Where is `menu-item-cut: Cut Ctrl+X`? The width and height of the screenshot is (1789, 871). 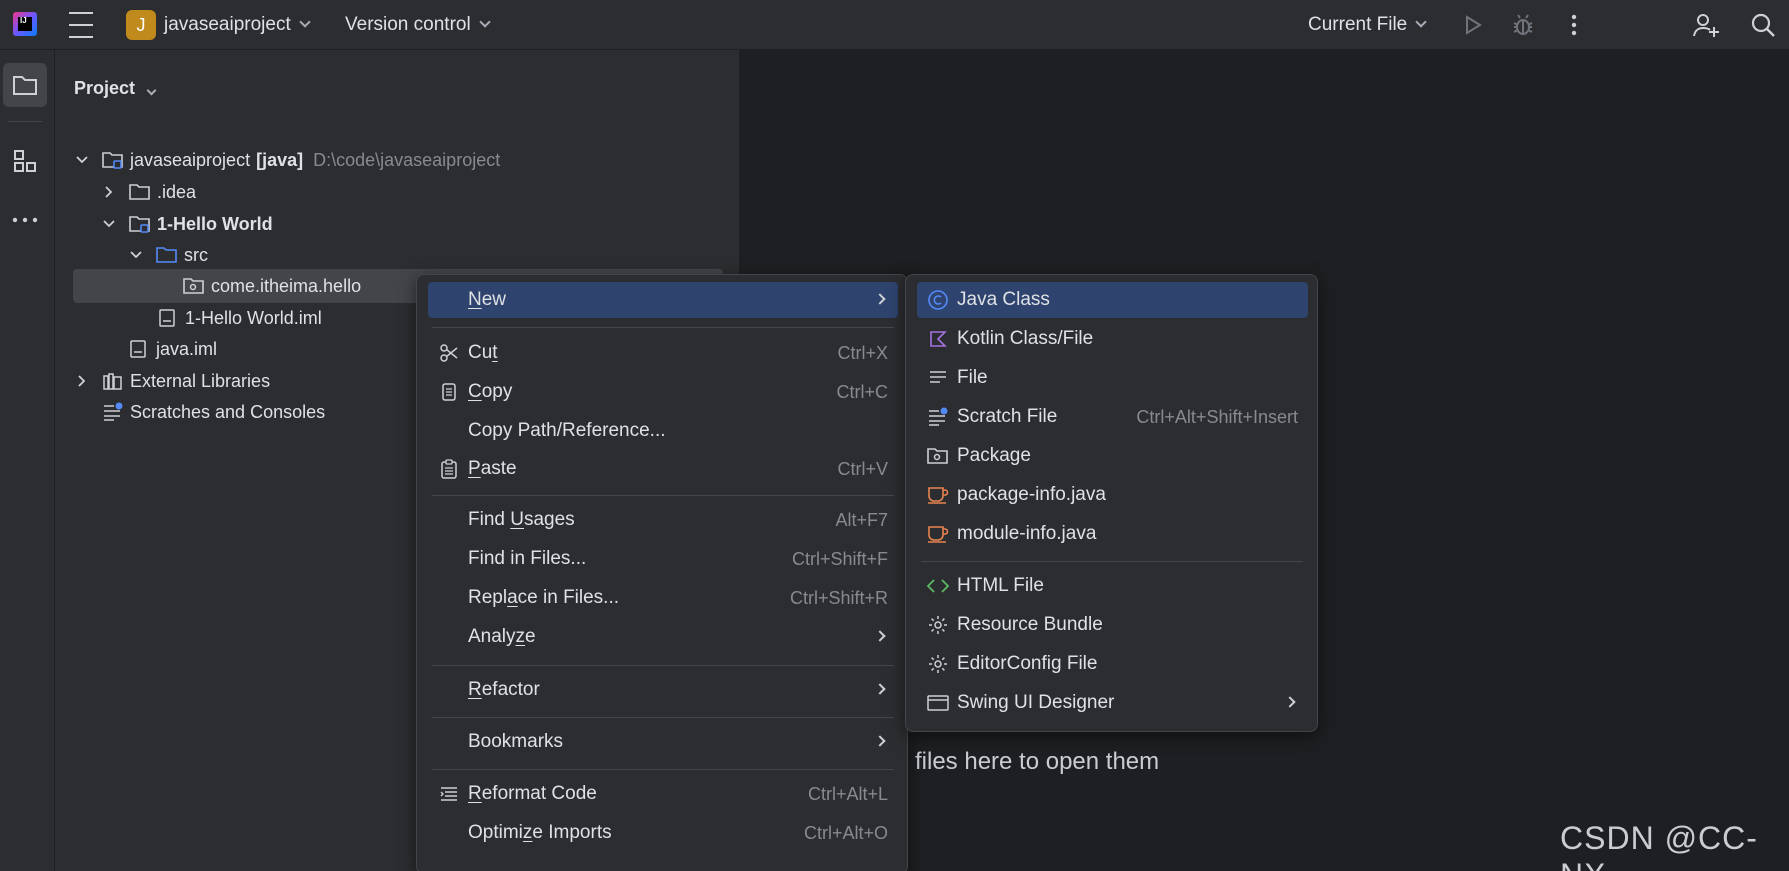
menu-item-cut: Cut Ctrl+X is located at coordinates (663, 353).